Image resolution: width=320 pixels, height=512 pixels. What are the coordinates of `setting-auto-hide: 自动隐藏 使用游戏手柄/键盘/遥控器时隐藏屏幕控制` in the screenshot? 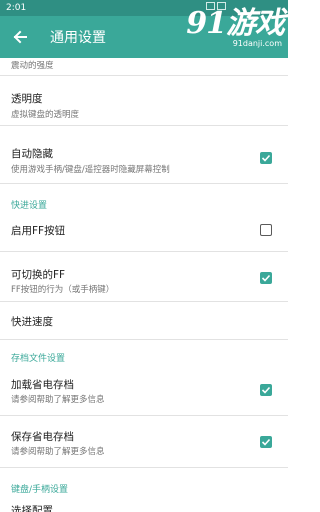 It's located at (144, 155).